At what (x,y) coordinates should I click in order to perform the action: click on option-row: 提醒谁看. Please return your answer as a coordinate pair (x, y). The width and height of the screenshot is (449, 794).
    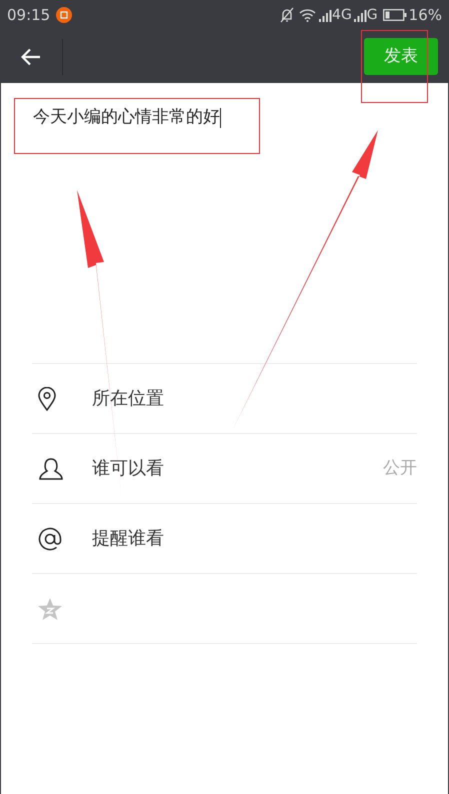
    Looking at the image, I should click on (224, 539).